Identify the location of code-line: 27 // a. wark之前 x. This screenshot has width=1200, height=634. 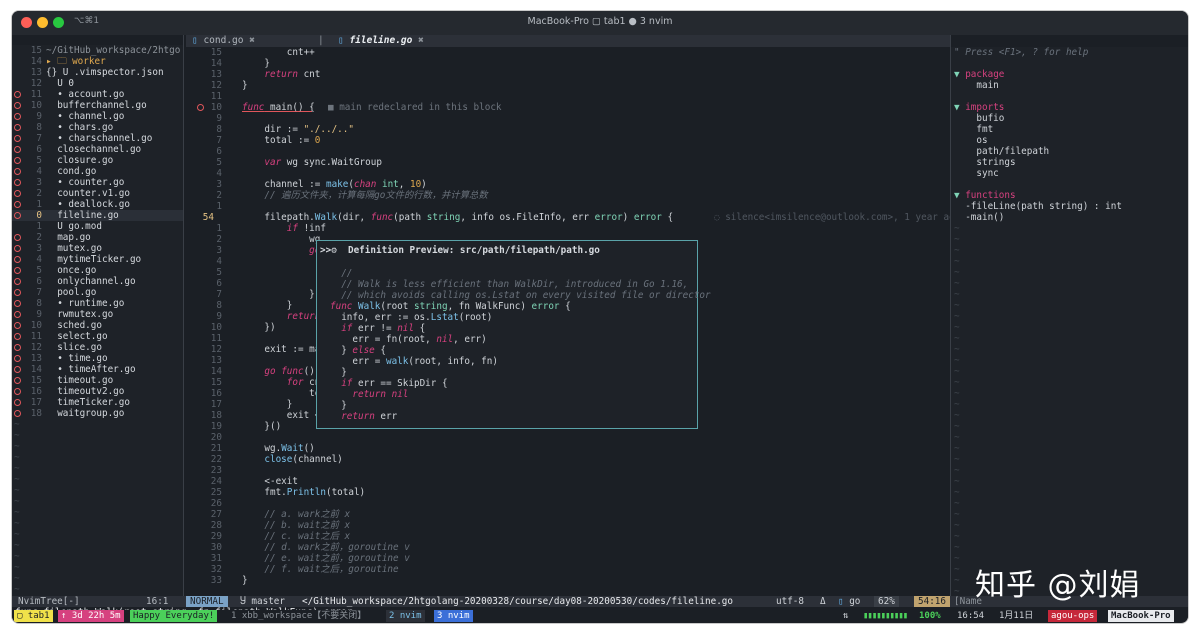
(568, 514).